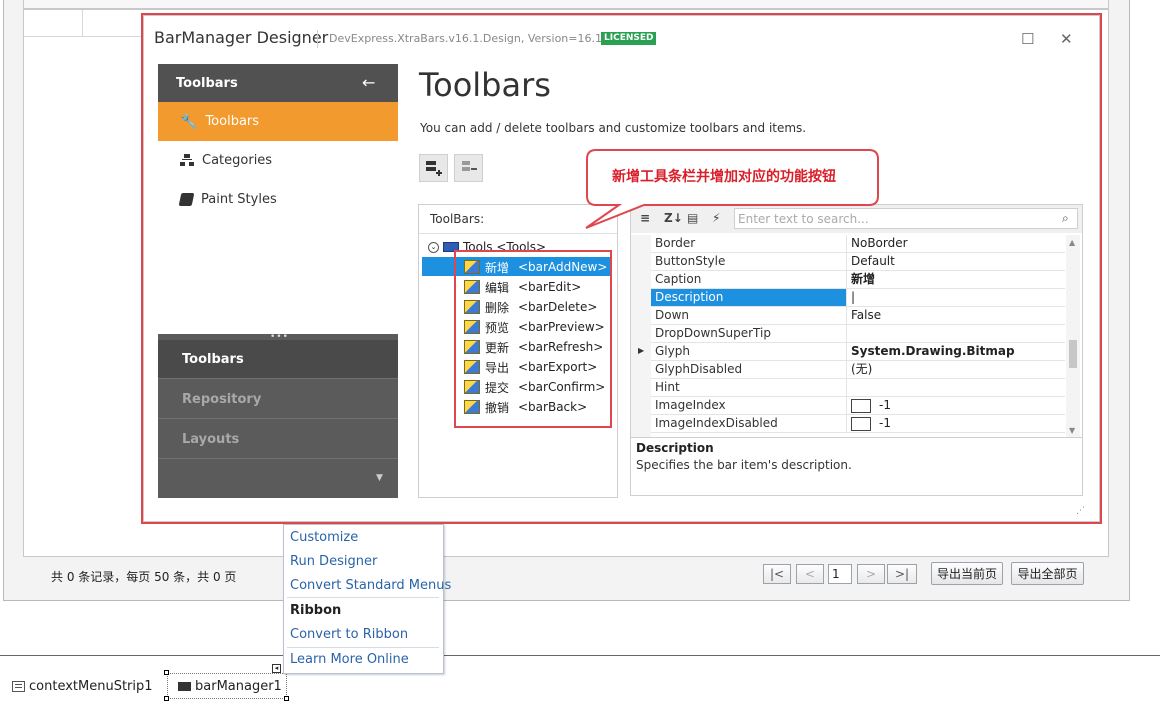  What do you see at coordinates (333, 561) in the screenshot?
I see `tag-menu-run-designer: Run Designer` at bounding box center [333, 561].